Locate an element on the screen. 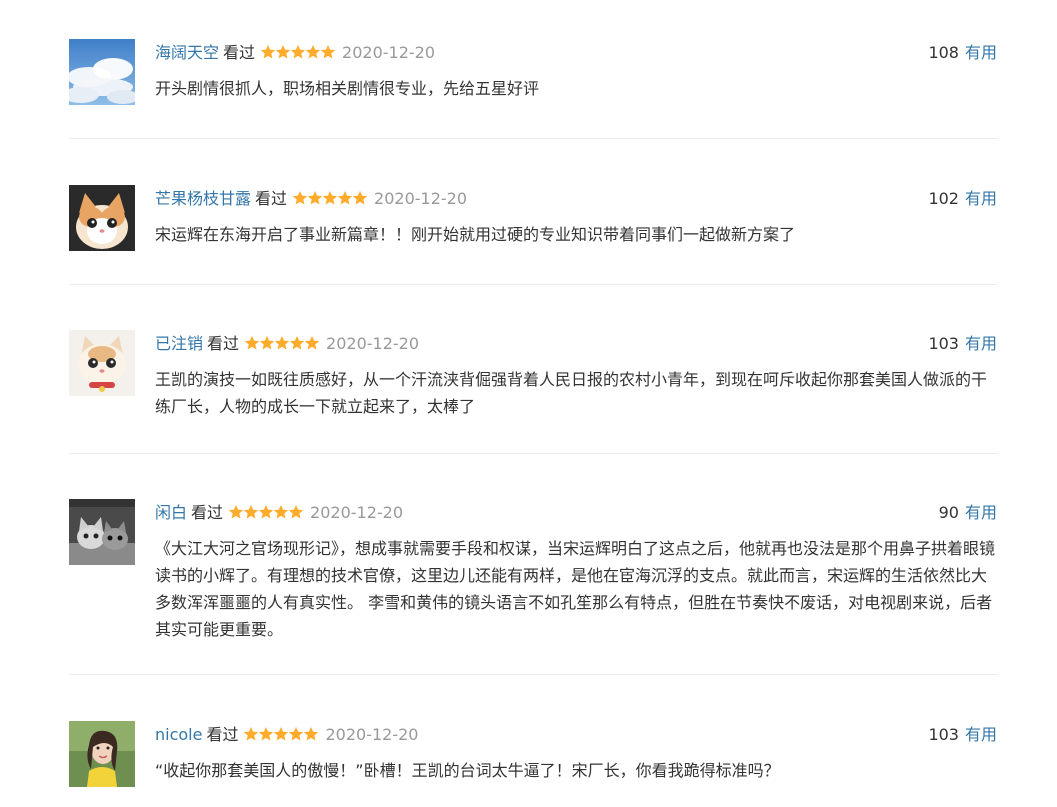  vote-count: 108 is located at coordinates (943, 52).